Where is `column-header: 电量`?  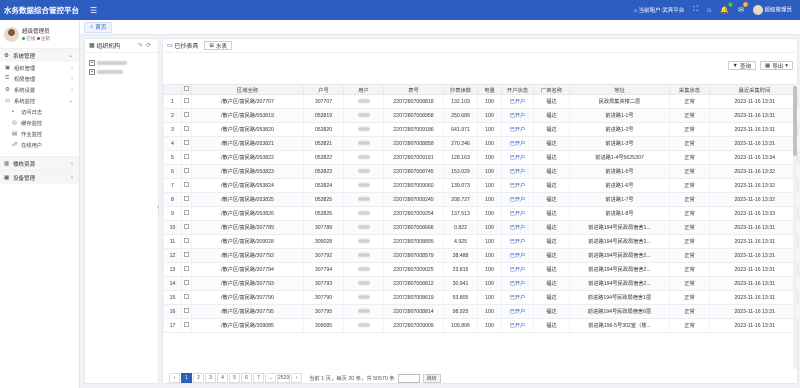 column-header: 电量 is located at coordinates (489, 89).